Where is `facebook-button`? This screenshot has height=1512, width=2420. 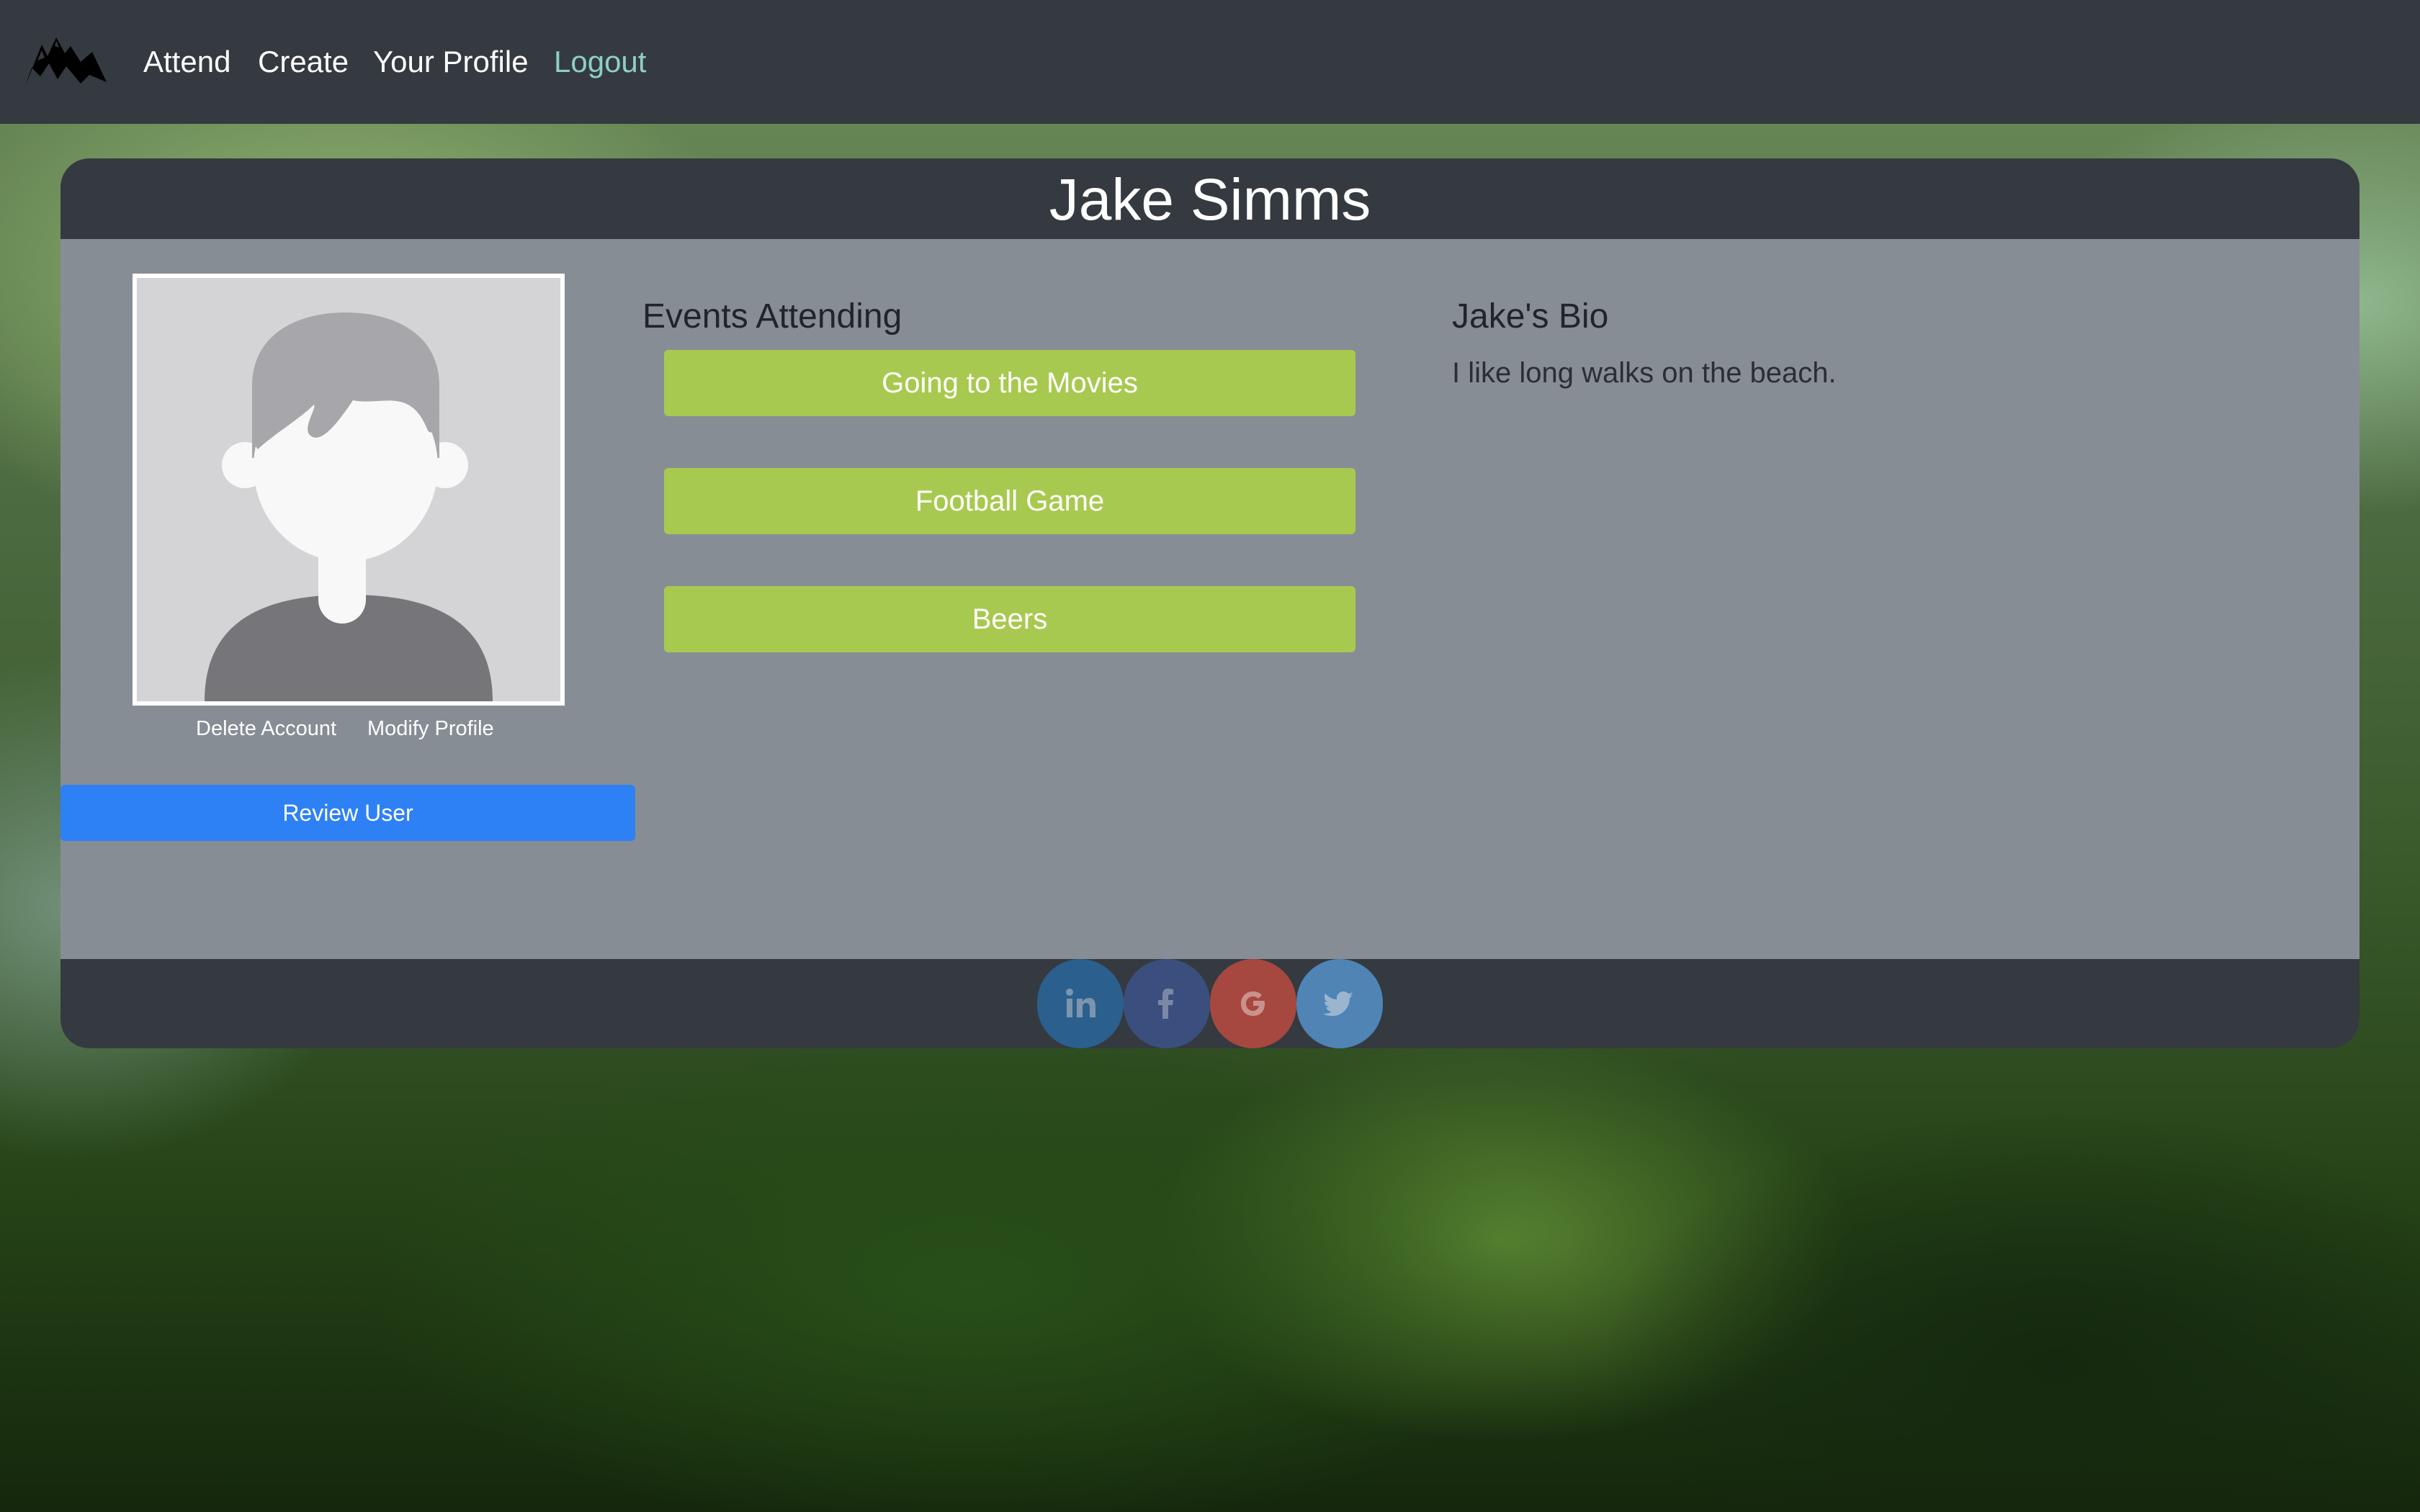
facebook-button is located at coordinates (1167, 1003).